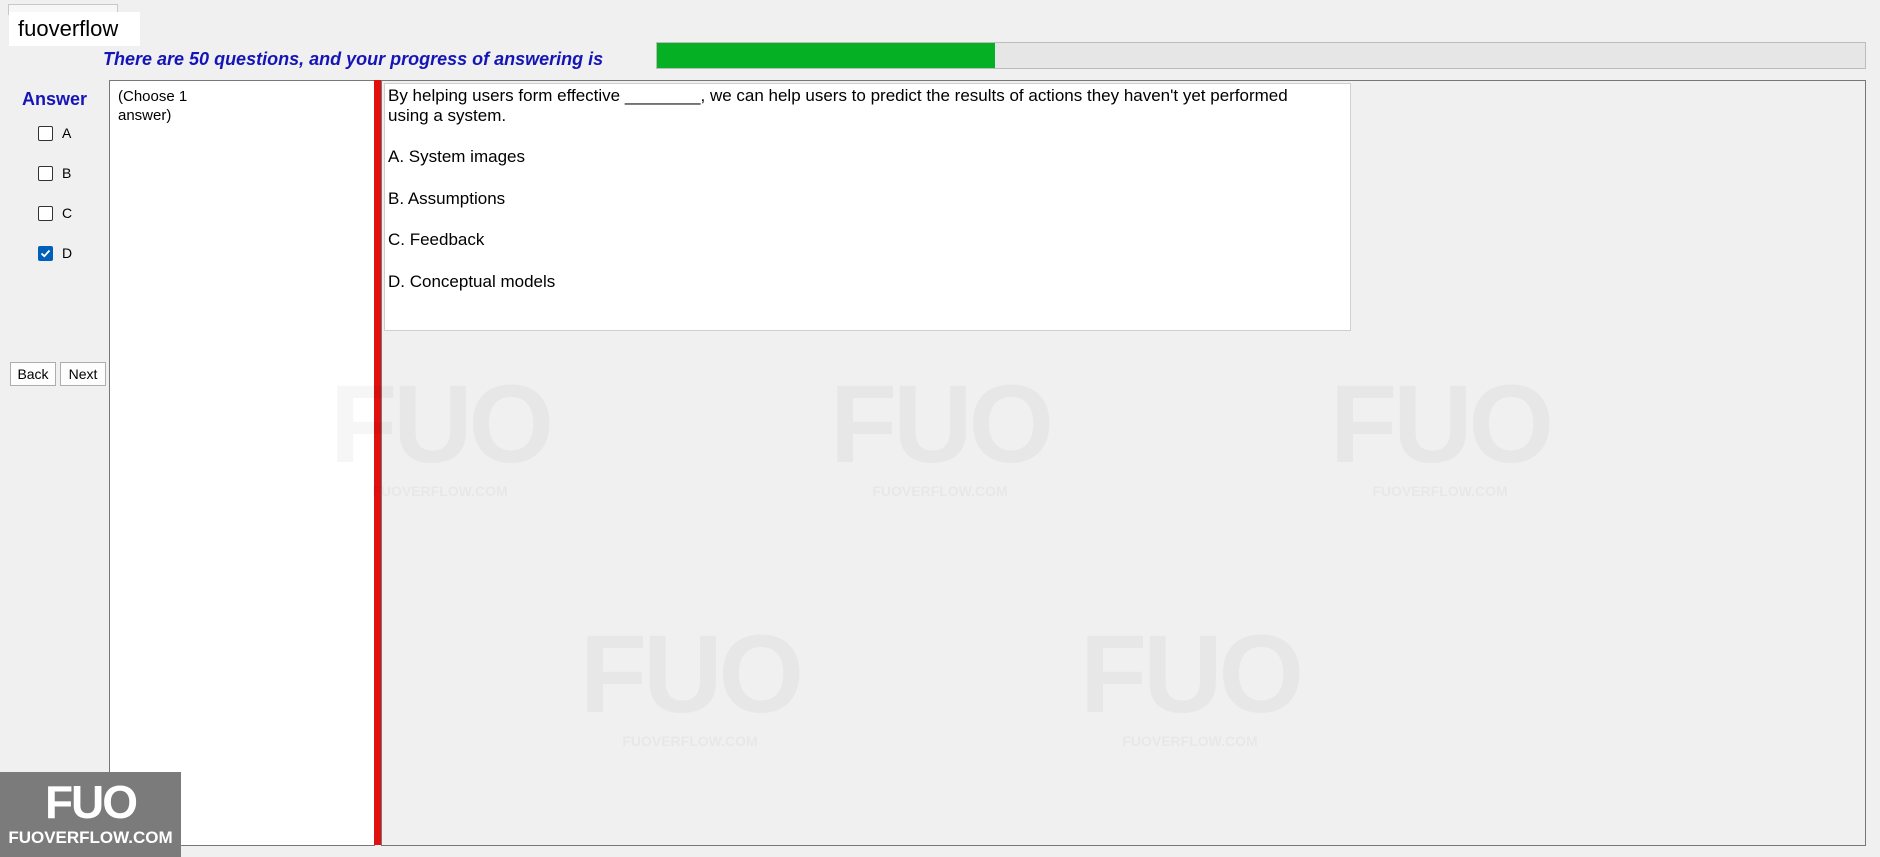 This screenshot has width=1880, height=857. Describe the element at coordinates (472, 281) in the screenshot. I see `choice-d: D. Conceptual models` at that location.